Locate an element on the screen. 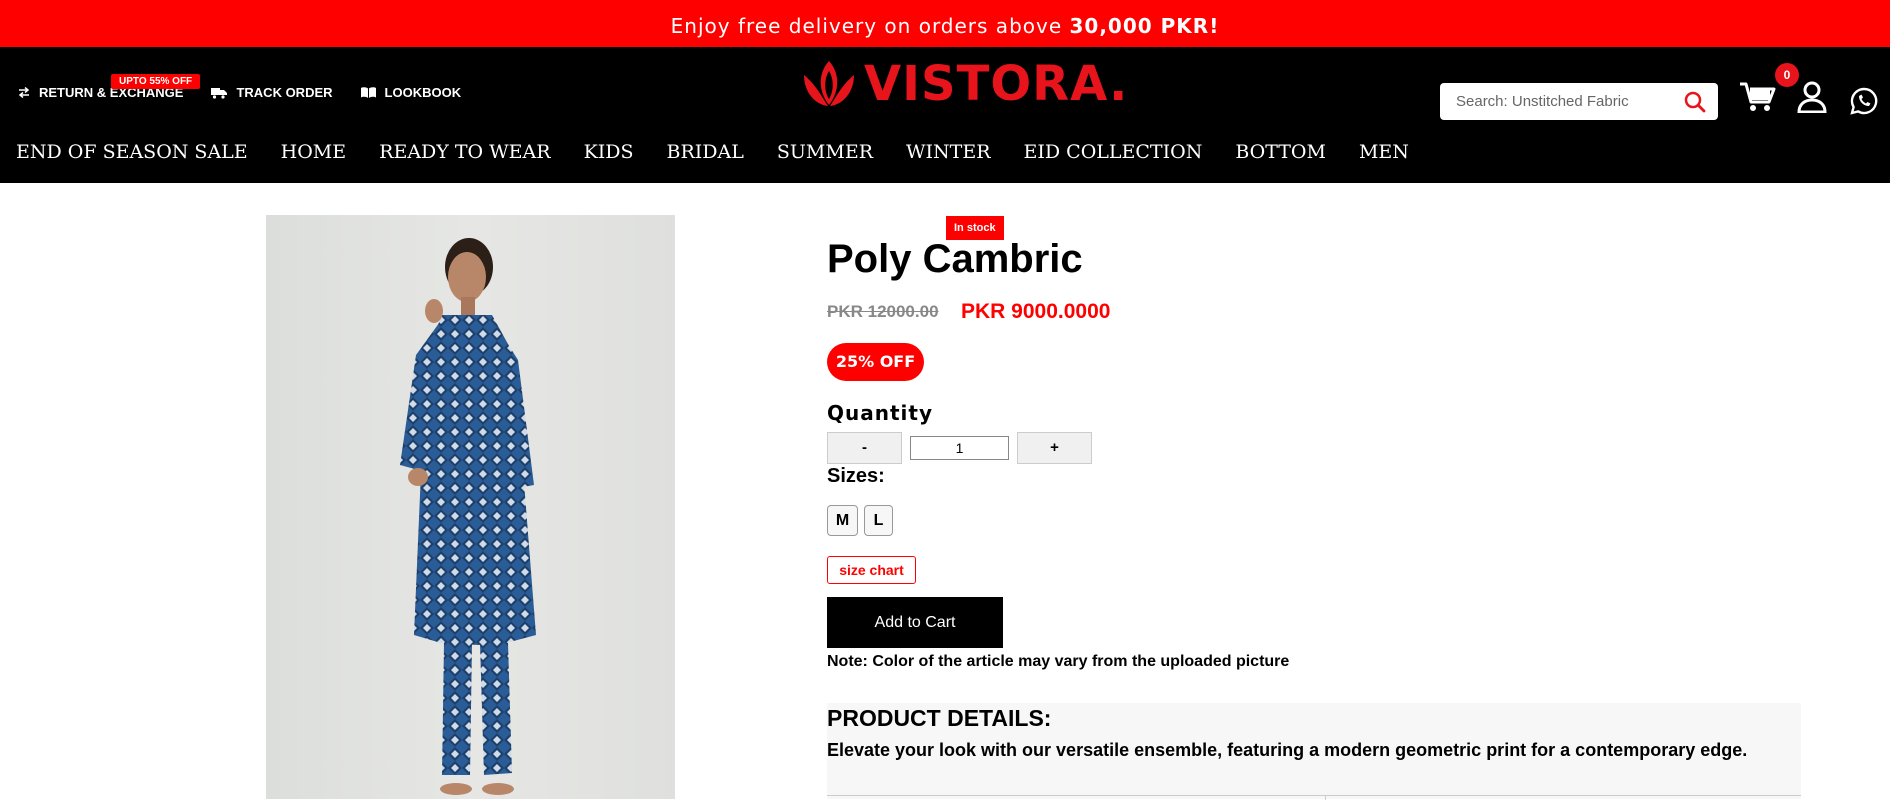 This screenshot has width=1890, height=800. size-option-l: L is located at coordinates (878, 520).